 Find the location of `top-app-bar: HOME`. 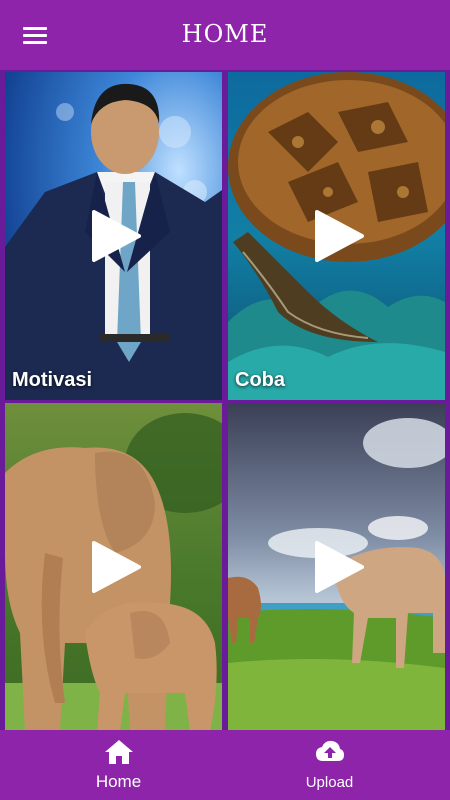

top-app-bar: HOME is located at coordinates (225, 35).